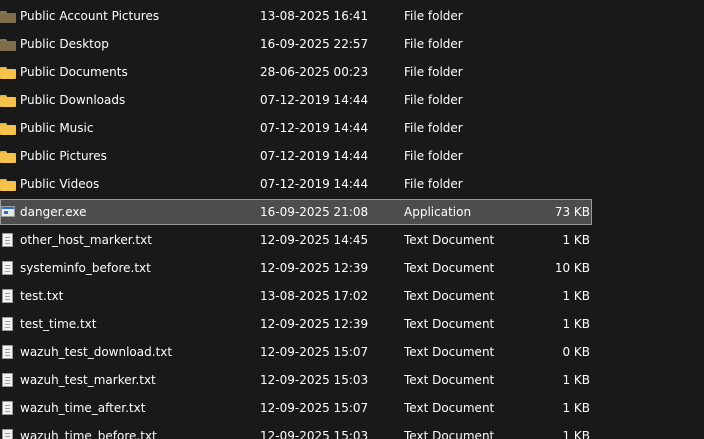  I want to click on file-name: wazuh_test_marker.txt, so click(88, 380).